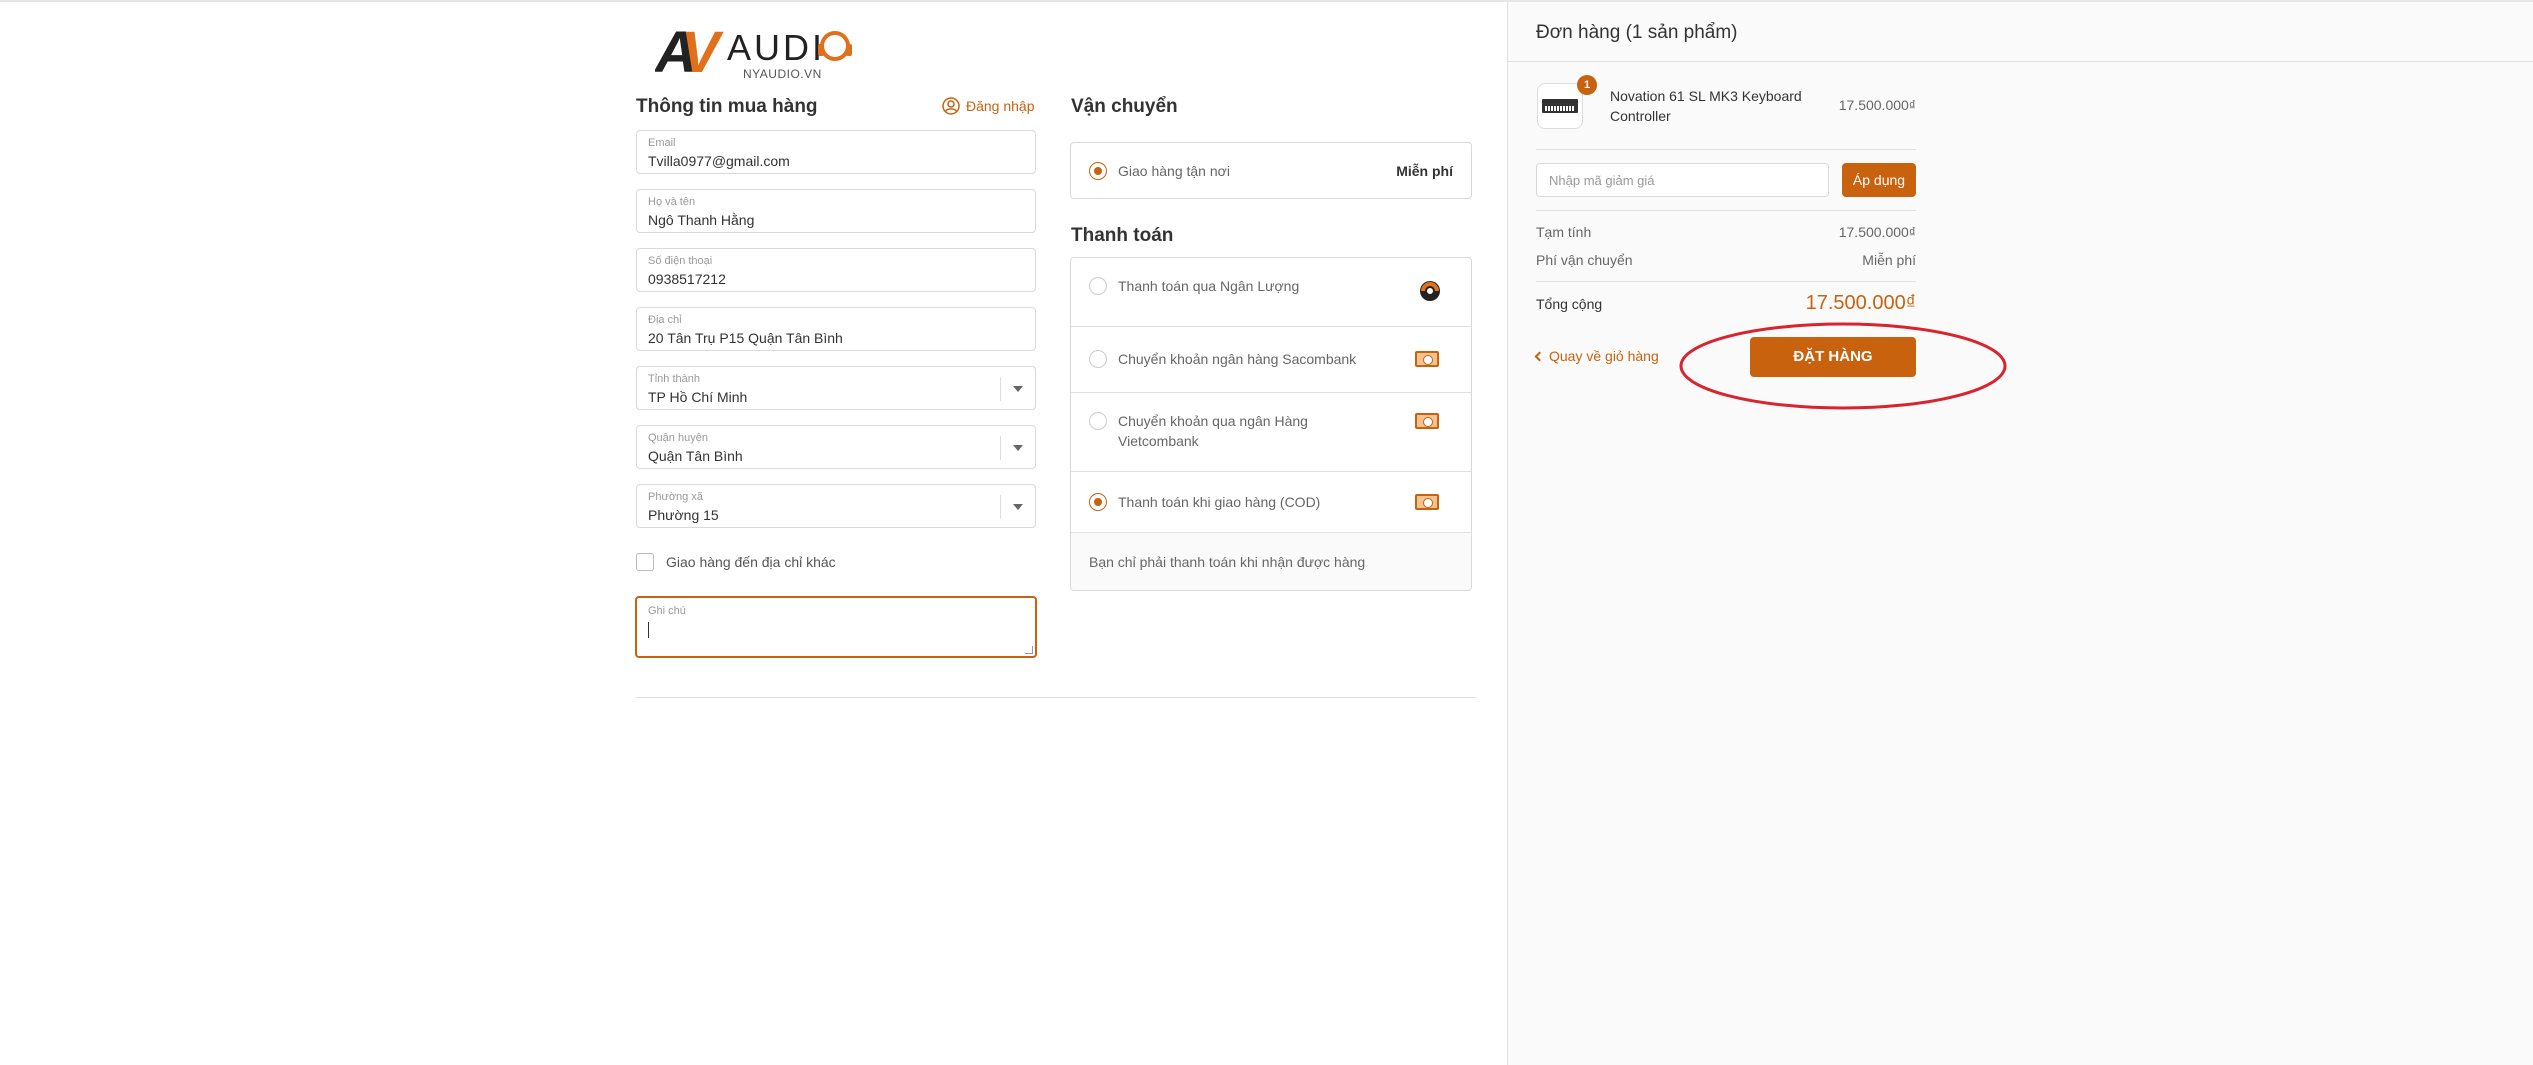 The width and height of the screenshot is (2533, 1065). Describe the element at coordinates (1877, 105) in the screenshot. I see `product-price: 17.500.000₫` at that location.